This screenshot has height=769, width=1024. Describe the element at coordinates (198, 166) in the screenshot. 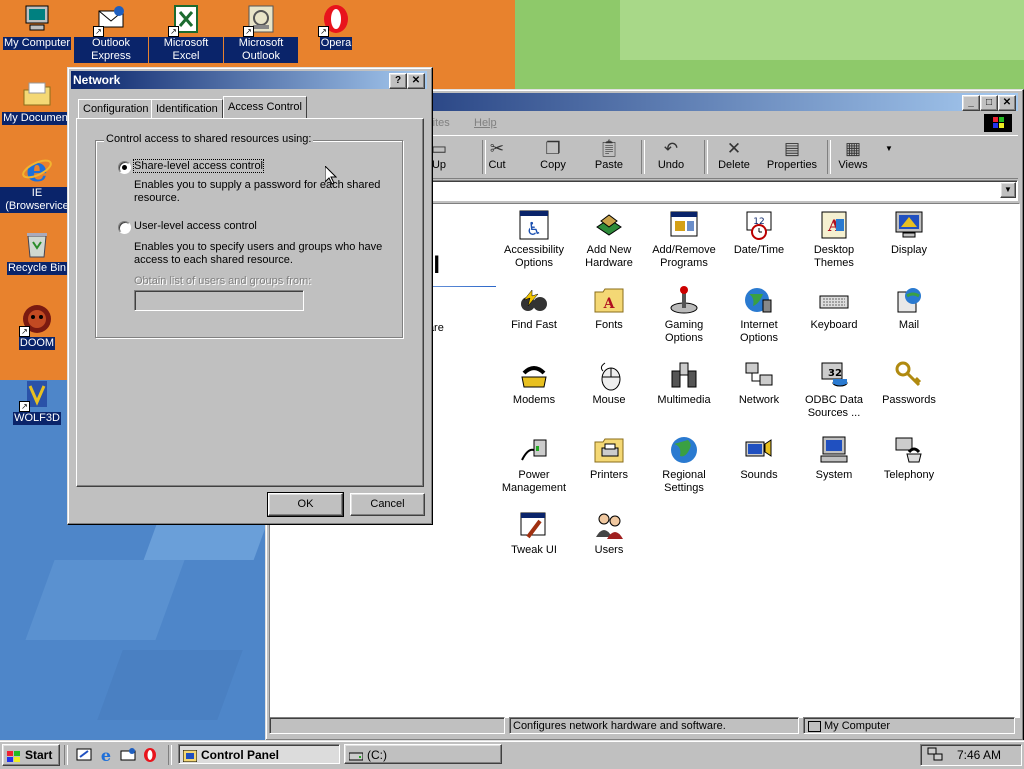

I see `share-level-label: Share-level access control` at that location.